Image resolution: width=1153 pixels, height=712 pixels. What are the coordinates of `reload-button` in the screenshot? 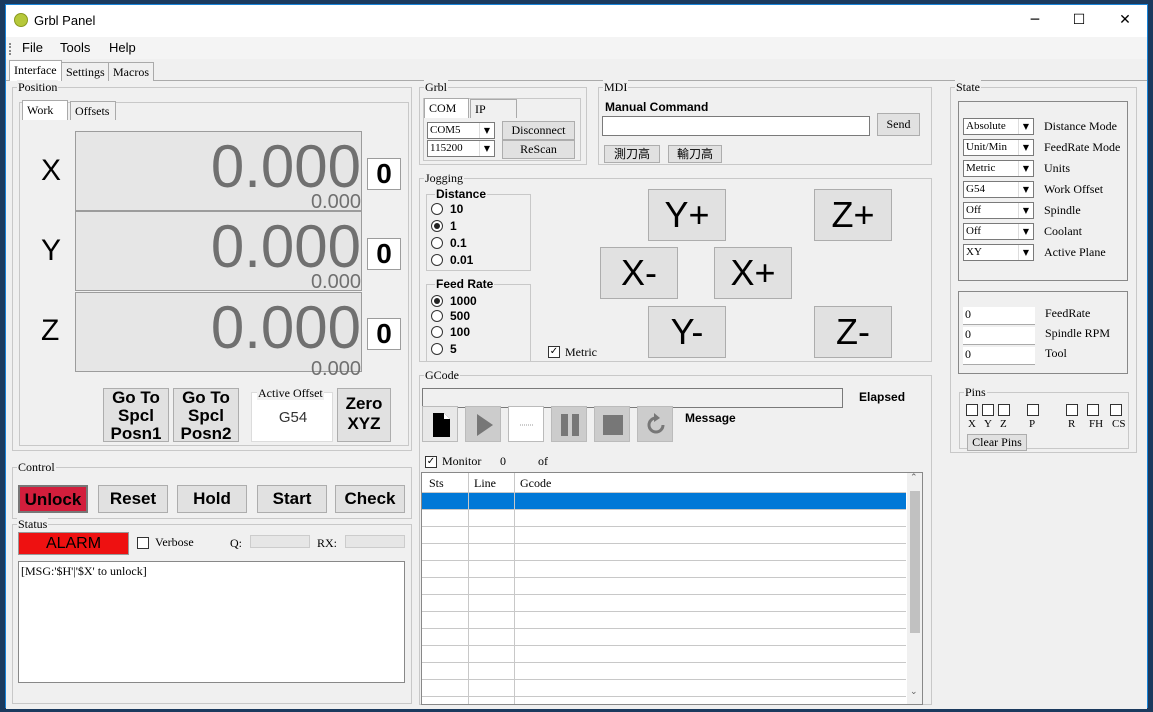 It's located at (655, 424).